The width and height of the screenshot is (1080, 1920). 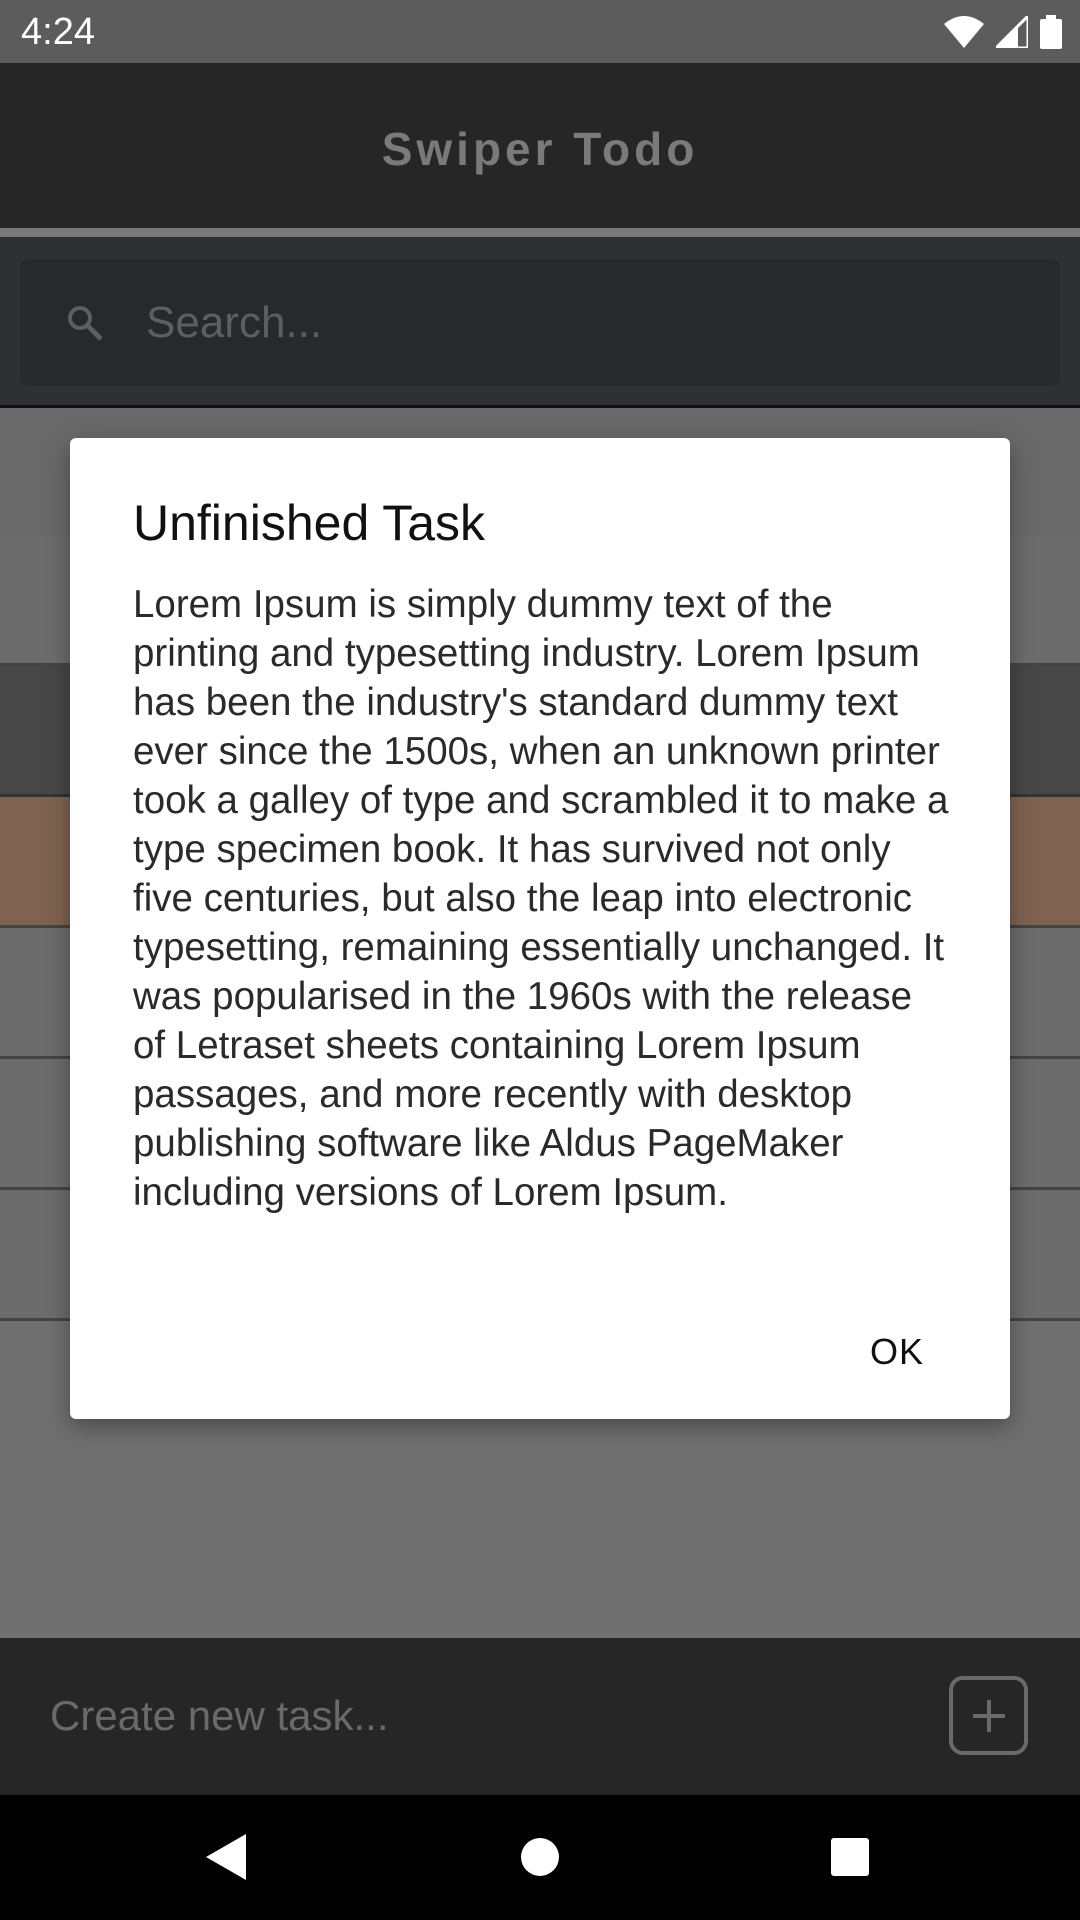 I want to click on home-icon, so click(x=540, y=1857).